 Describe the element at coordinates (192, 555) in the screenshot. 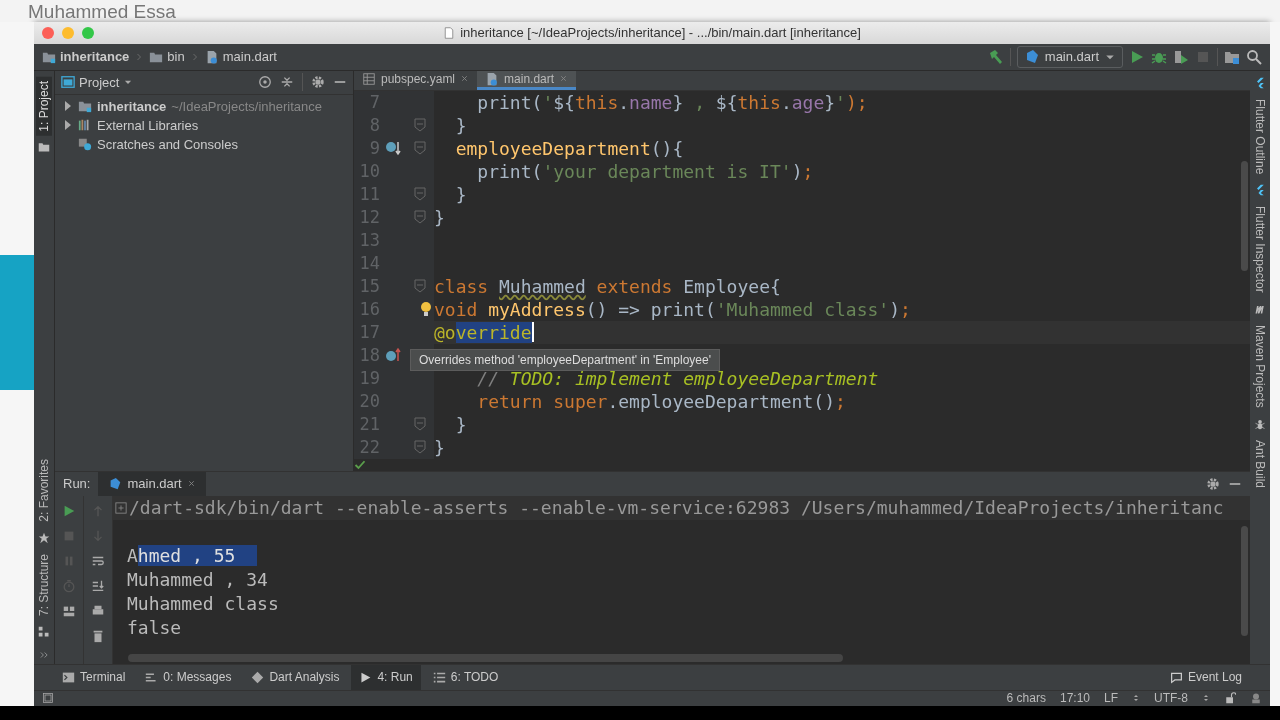

I see `output-line: Ahmed , 55` at that location.